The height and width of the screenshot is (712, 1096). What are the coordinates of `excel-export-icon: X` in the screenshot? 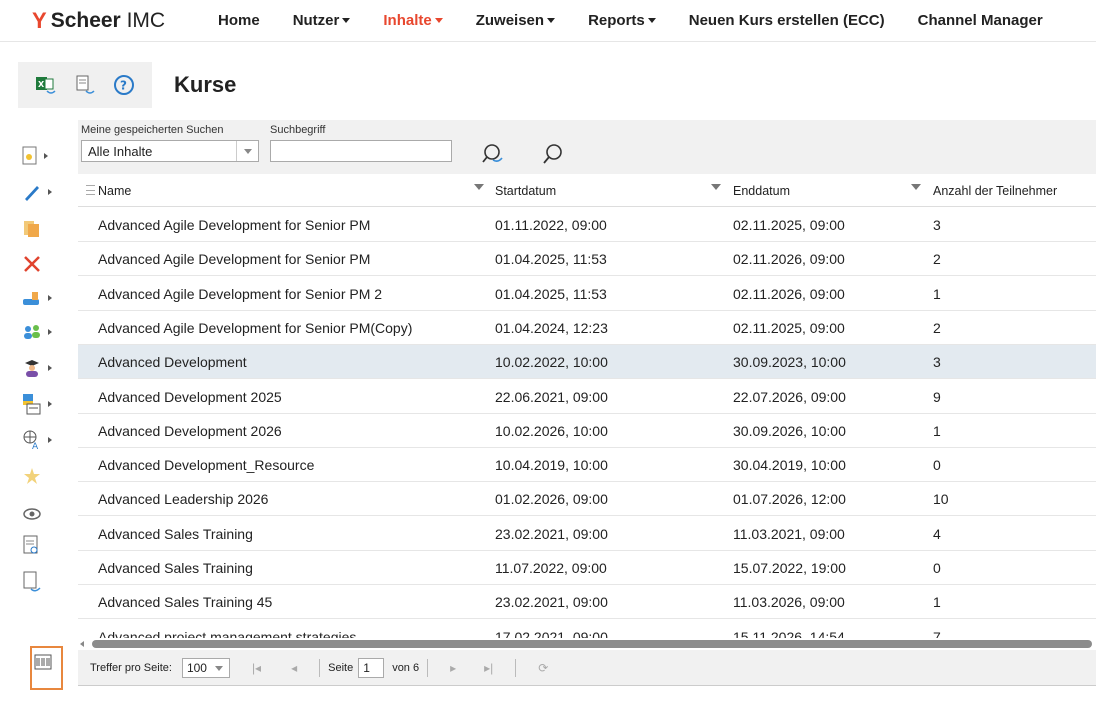 It's located at (46, 85).